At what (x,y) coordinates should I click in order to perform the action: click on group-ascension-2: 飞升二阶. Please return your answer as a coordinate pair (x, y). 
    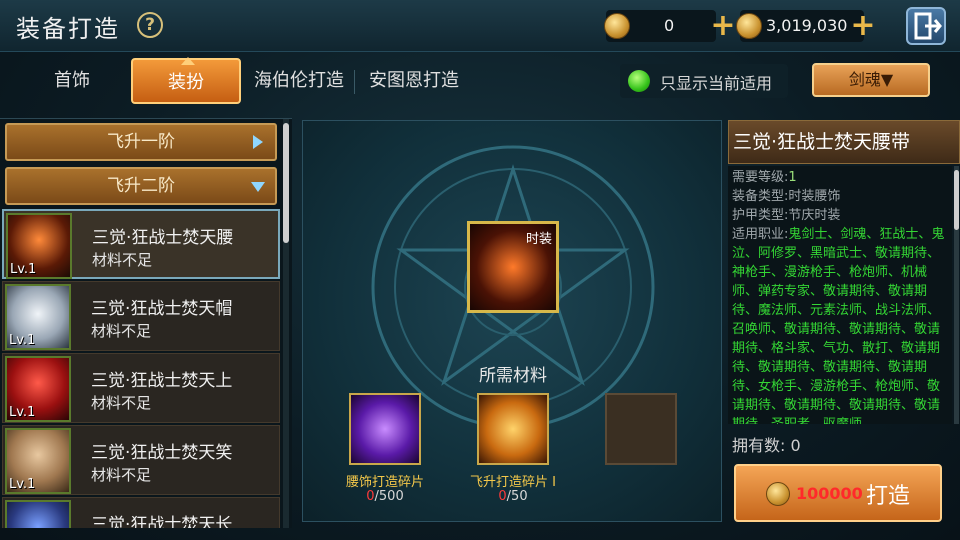
    Looking at the image, I should click on (141, 186).